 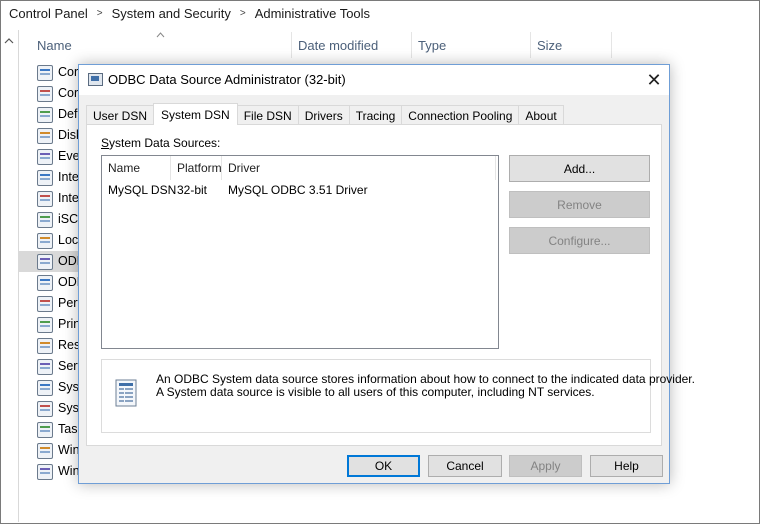 I want to click on tab-file-dsn: File DSN, so click(x=267, y=115).